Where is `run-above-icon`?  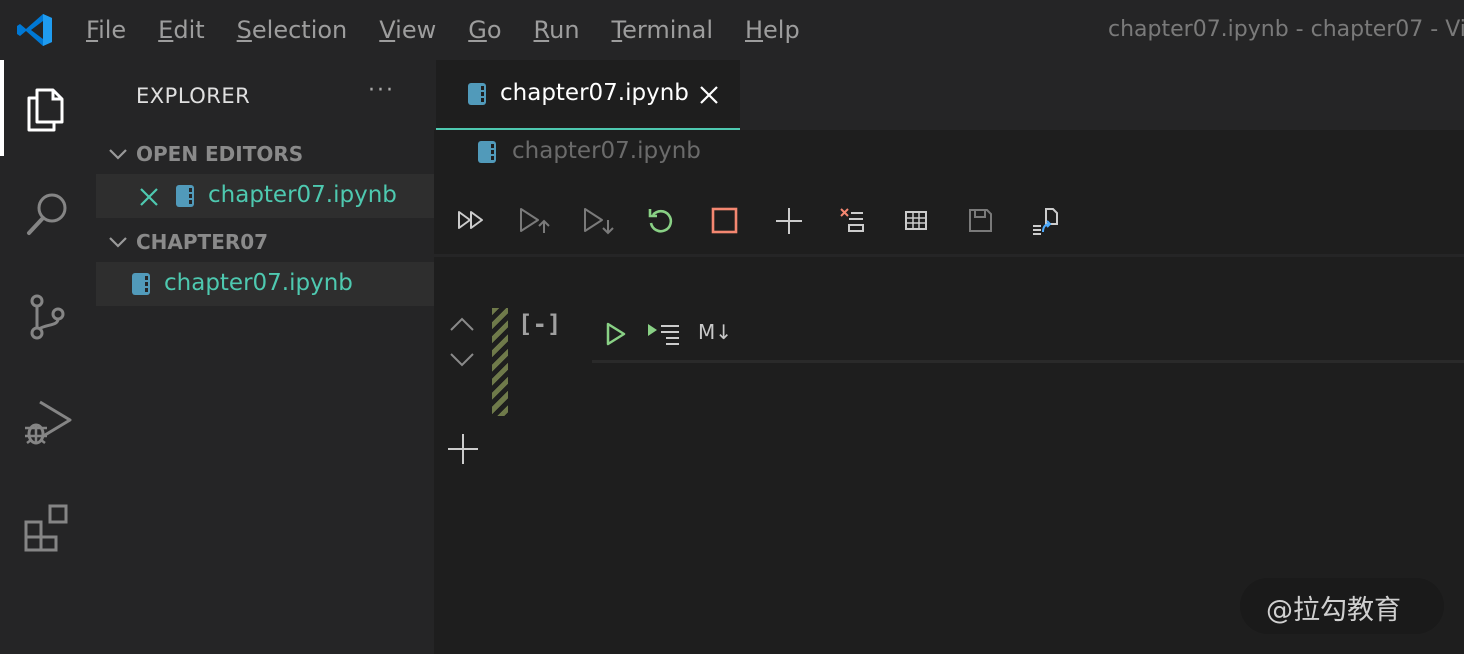 run-above-icon is located at coordinates (535, 220).